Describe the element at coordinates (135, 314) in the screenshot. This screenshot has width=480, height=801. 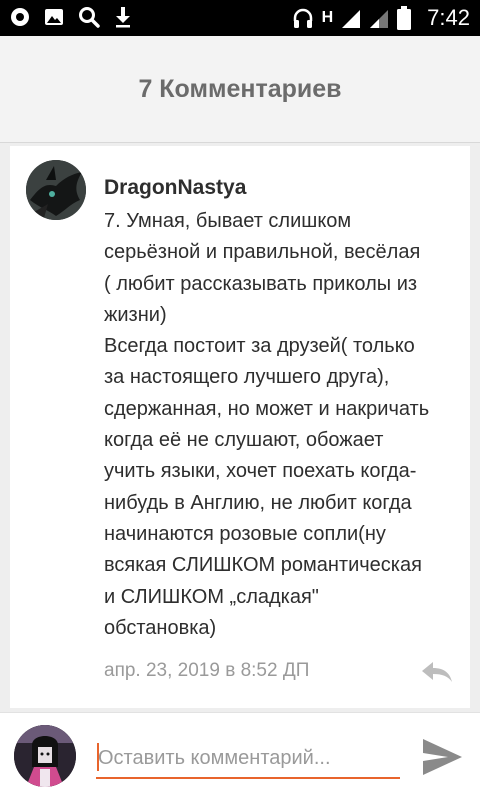
I see `comment-text-line: жизни)` at that location.